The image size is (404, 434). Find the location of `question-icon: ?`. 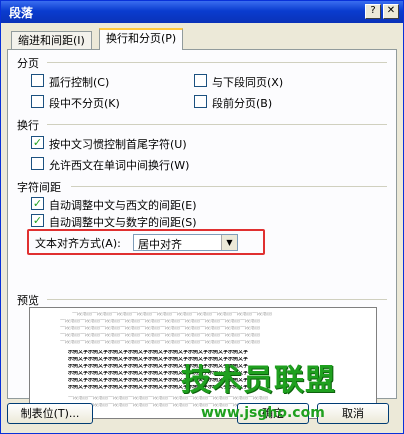

question-icon: ? is located at coordinates (373, 10).